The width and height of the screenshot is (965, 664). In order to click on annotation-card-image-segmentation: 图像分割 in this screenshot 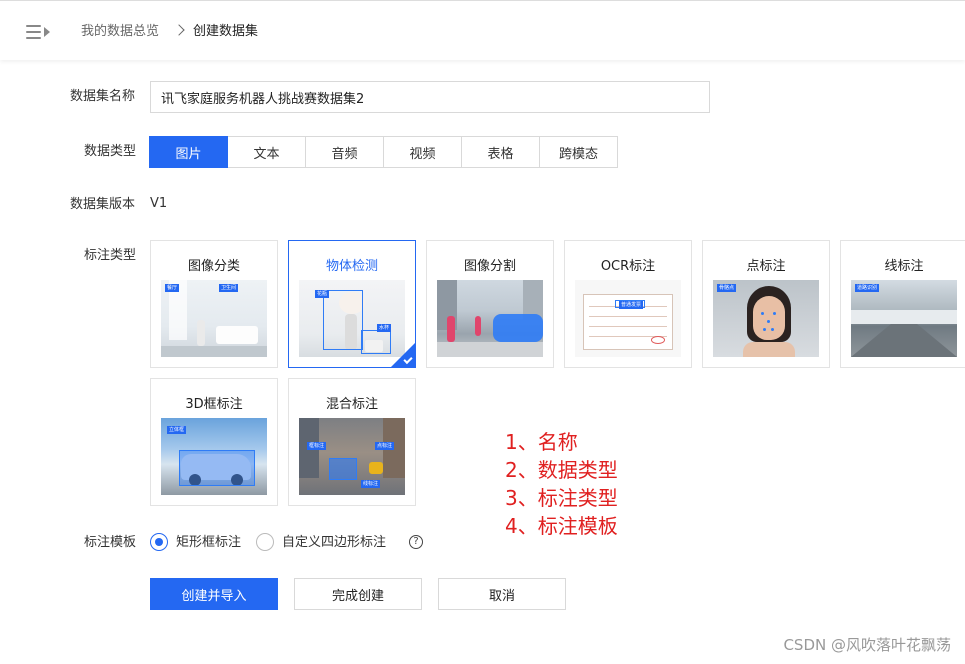, I will do `click(490, 304)`.